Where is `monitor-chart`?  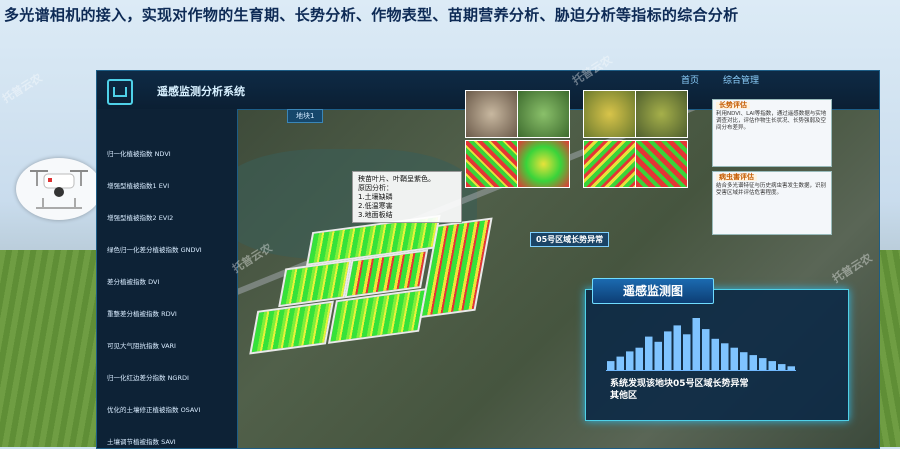
monitor-chart is located at coordinates (701, 344).